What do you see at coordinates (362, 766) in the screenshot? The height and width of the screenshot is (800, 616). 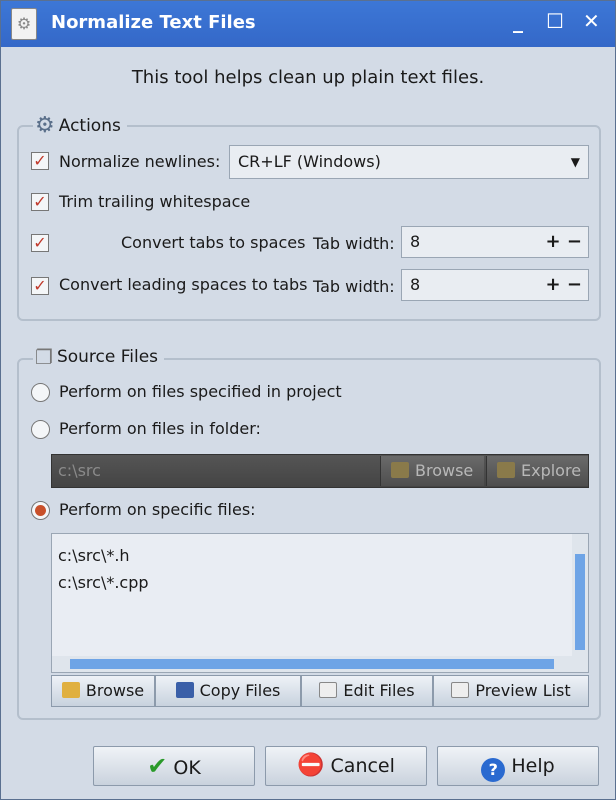 I see `cancel-label: Cancel` at bounding box center [362, 766].